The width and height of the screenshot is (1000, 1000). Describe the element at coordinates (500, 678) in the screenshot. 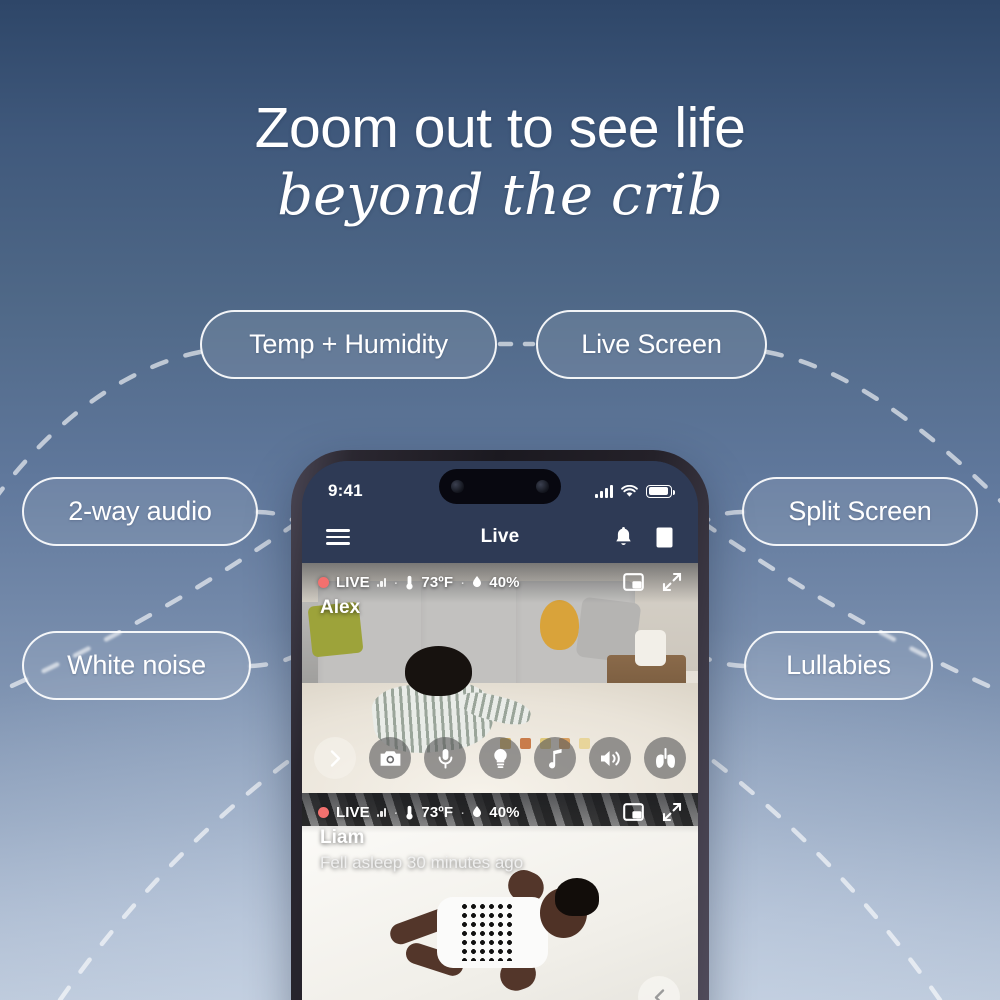

I see `camera-feed-alex: LIVE · 73ºF · 40% Alex` at that location.